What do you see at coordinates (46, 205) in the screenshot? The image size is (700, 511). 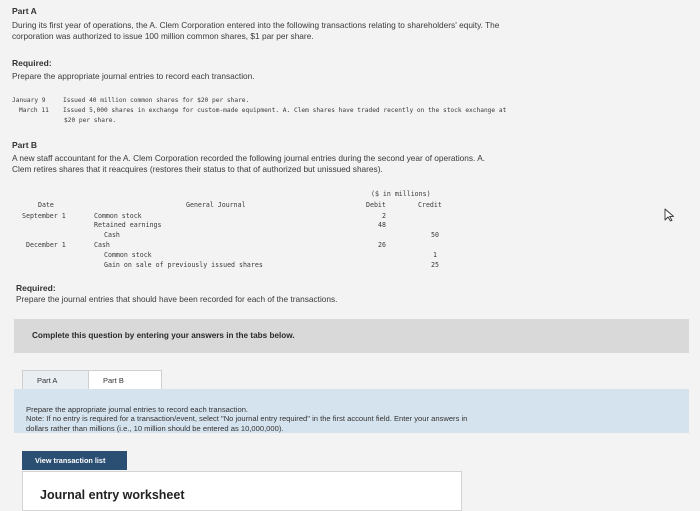 I see `header-date: Date` at bounding box center [46, 205].